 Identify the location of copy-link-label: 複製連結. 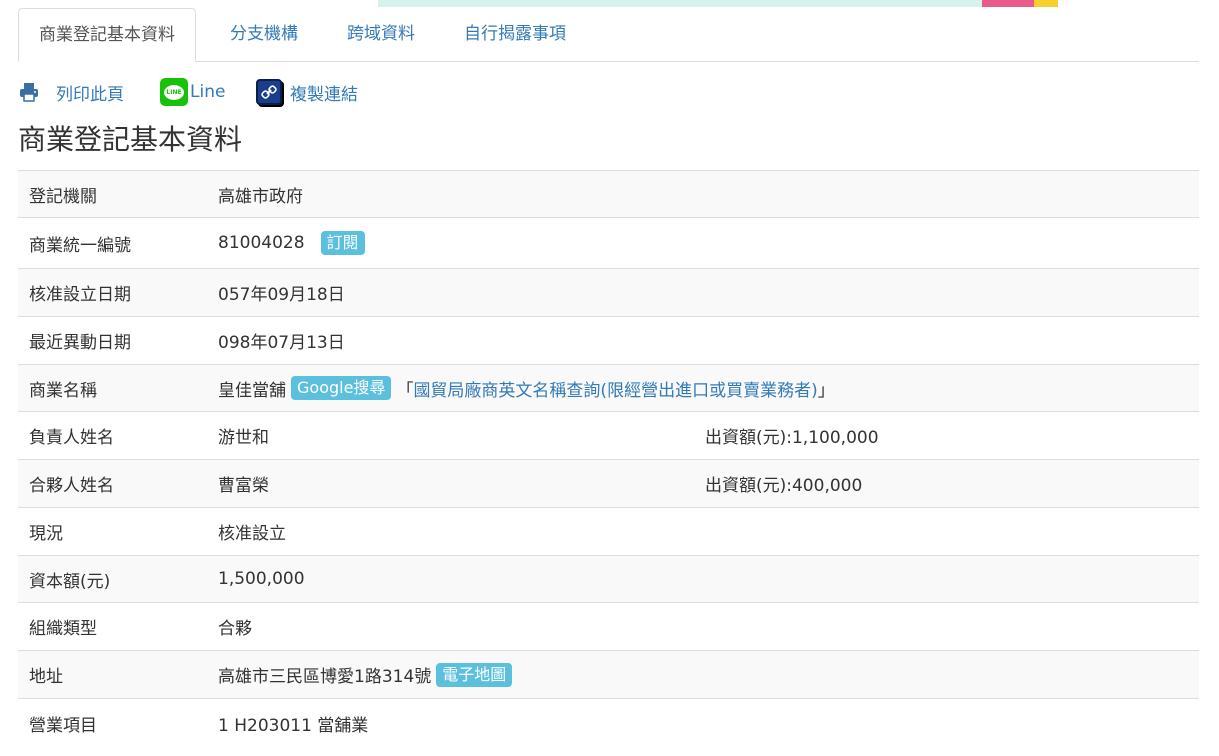
(324, 94).